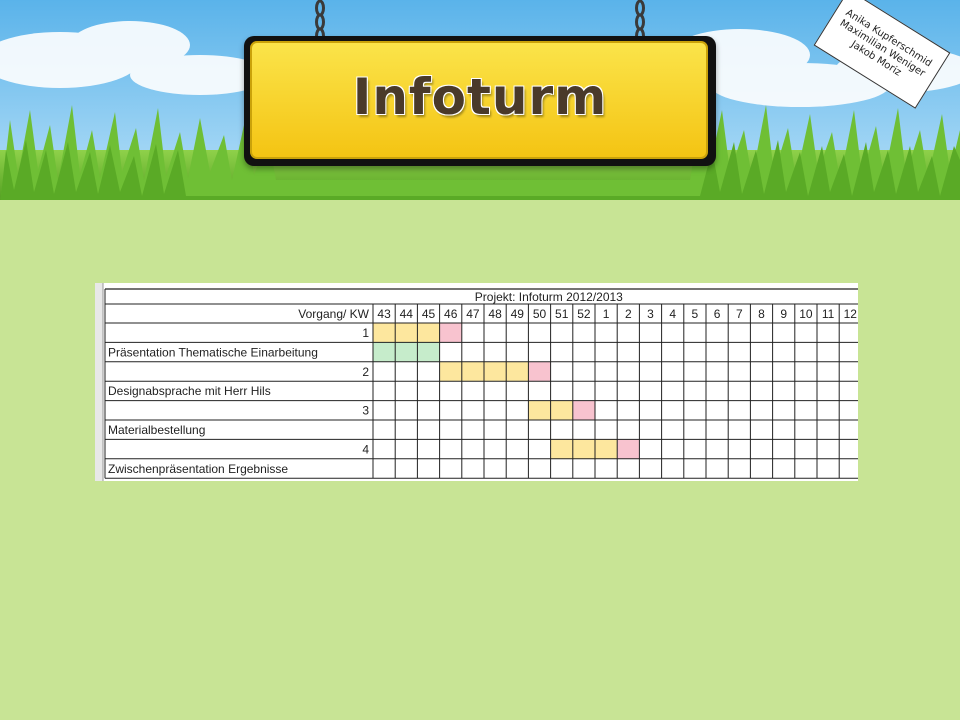 This screenshot has width=960, height=720. I want to click on week-number: 44, so click(407, 314).